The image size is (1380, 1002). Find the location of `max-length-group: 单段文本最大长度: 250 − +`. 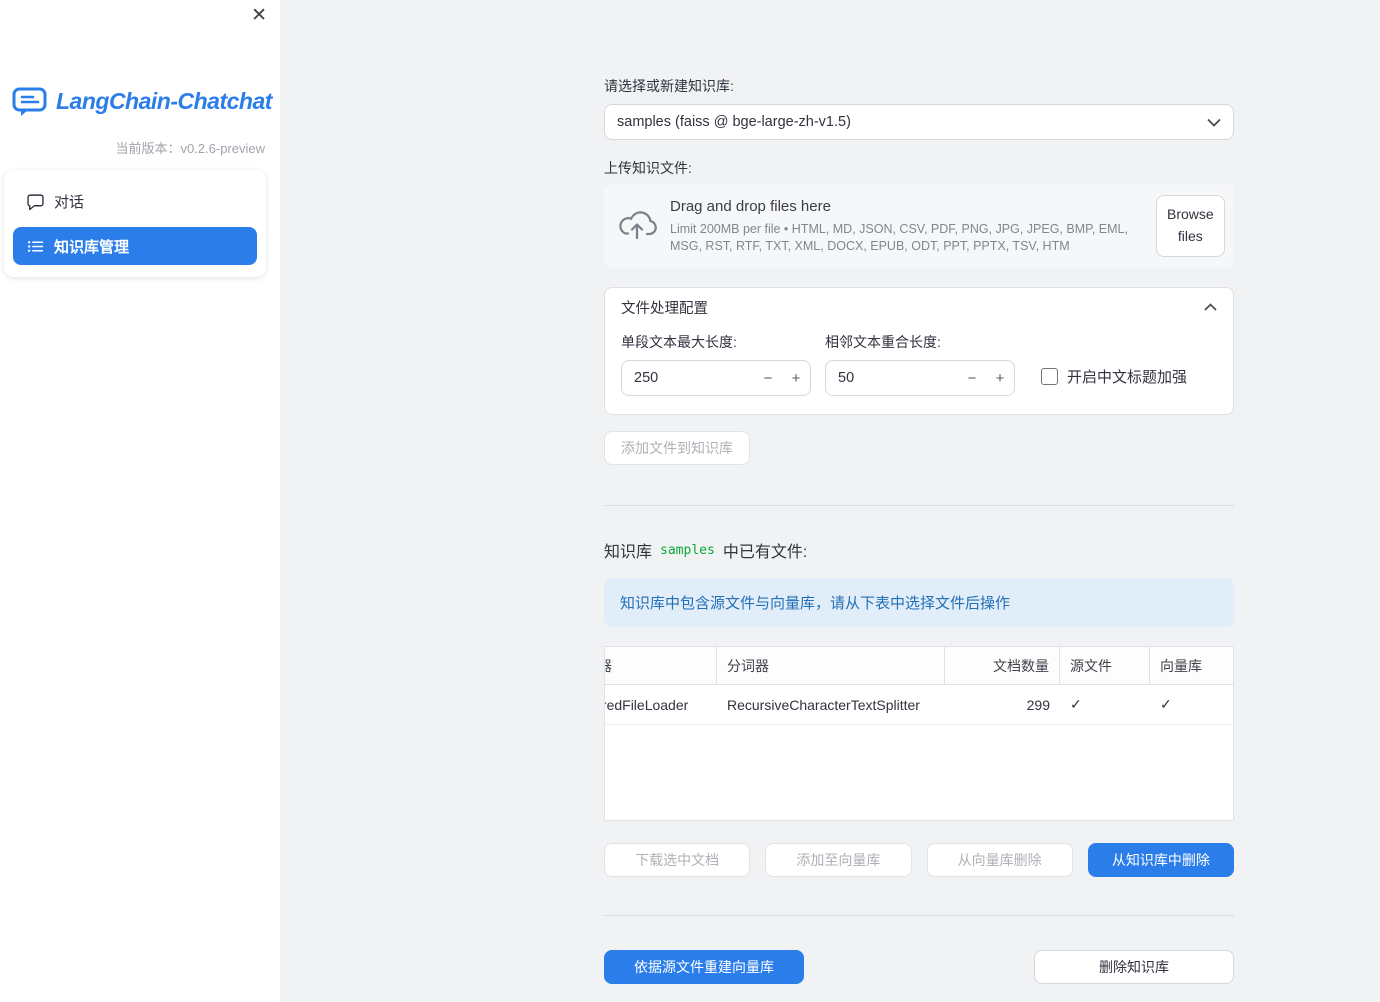

max-length-group: 单段文本最大长度: 250 − + is located at coordinates (716, 364).